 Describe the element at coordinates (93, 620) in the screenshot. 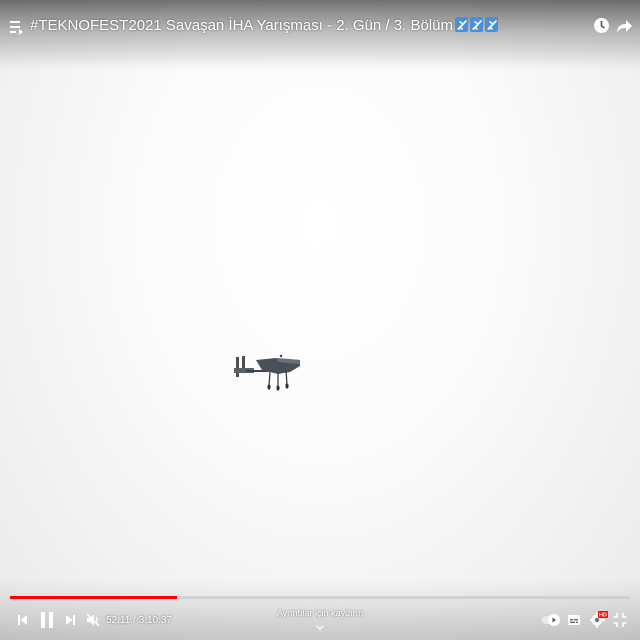

I see `muted-speaker-icon` at that location.